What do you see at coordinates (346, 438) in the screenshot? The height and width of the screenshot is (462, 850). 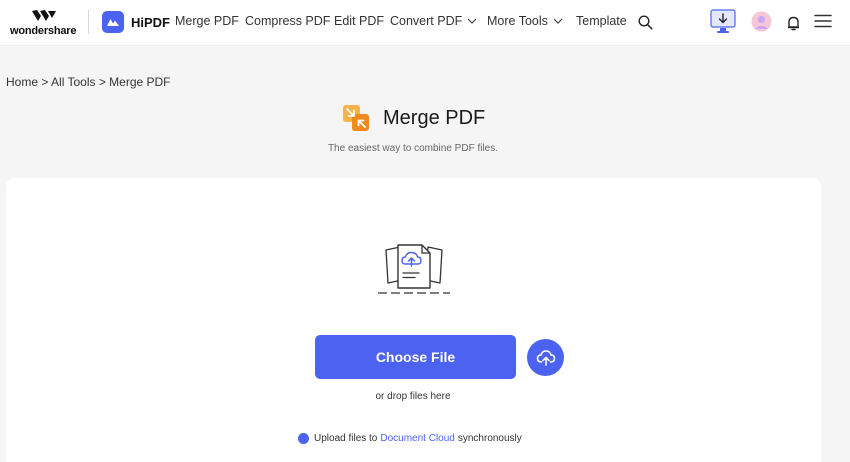 I see `sync-prefix: Upload files to` at bounding box center [346, 438].